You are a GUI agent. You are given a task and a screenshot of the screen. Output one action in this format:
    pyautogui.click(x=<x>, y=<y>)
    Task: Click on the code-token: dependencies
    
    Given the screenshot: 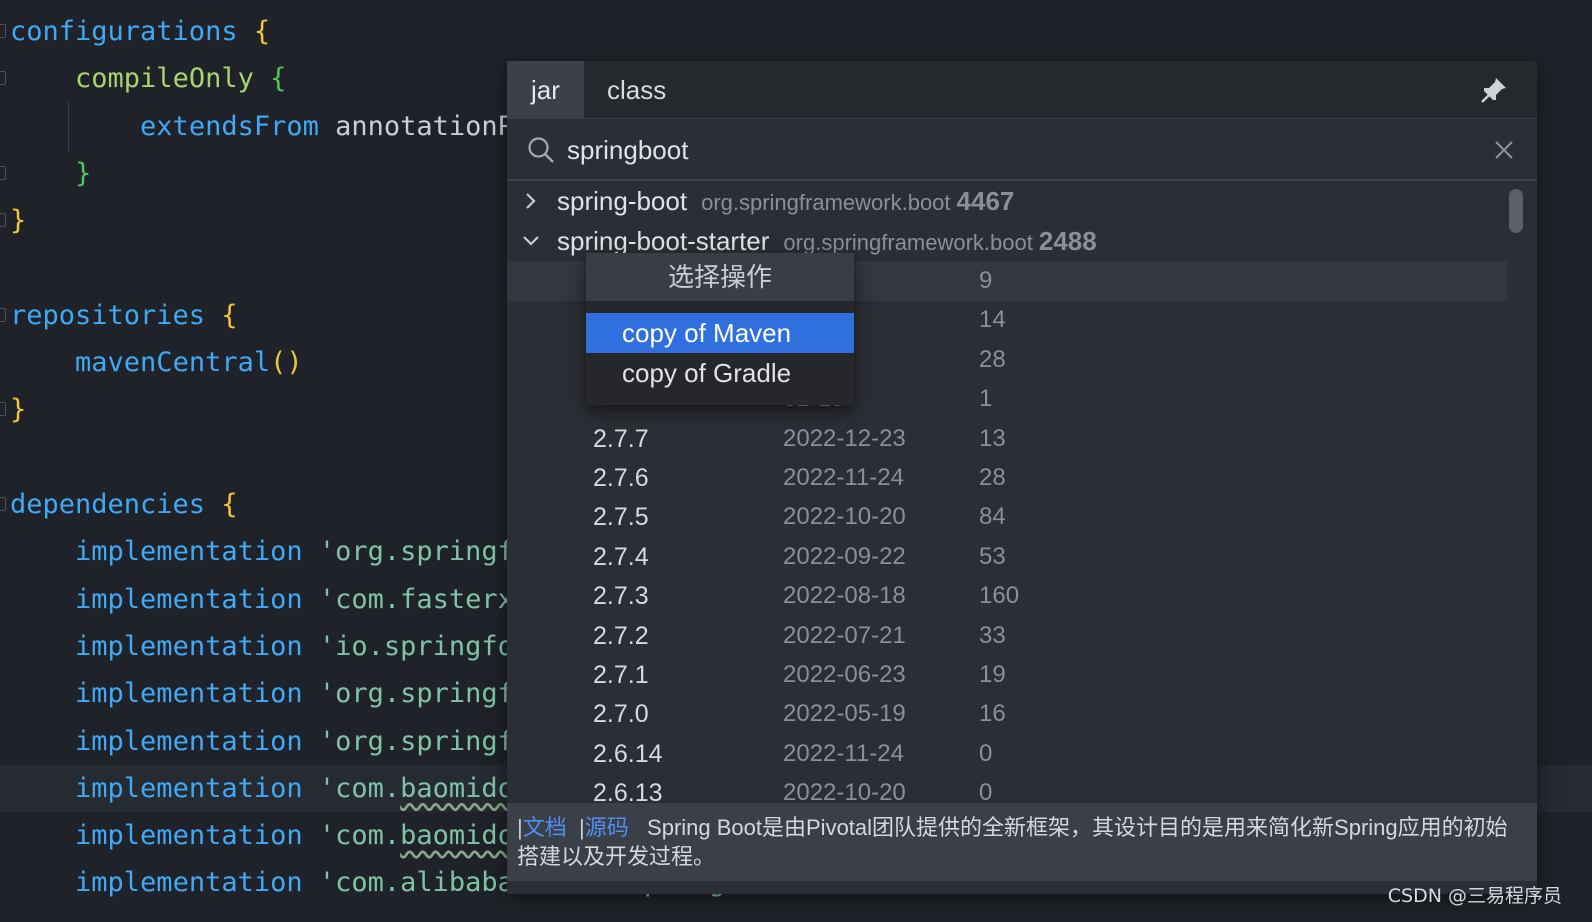 What is the action you would take?
    pyautogui.click(x=108, y=504)
    